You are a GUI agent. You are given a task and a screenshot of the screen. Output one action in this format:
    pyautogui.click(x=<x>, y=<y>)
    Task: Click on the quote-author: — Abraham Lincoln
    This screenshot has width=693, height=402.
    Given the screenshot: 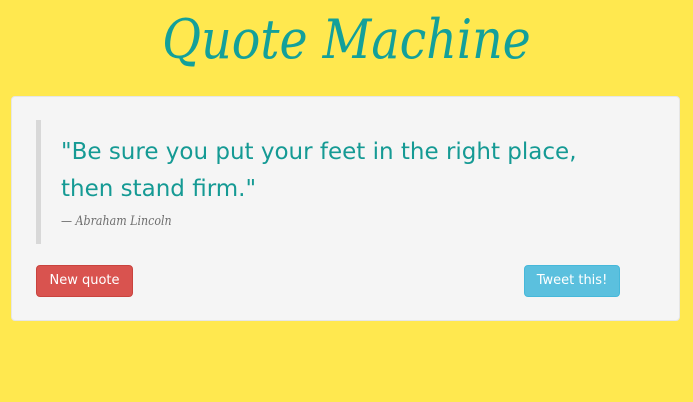 What is the action you would take?
    pyautogui.click(x=116, y=221)
    